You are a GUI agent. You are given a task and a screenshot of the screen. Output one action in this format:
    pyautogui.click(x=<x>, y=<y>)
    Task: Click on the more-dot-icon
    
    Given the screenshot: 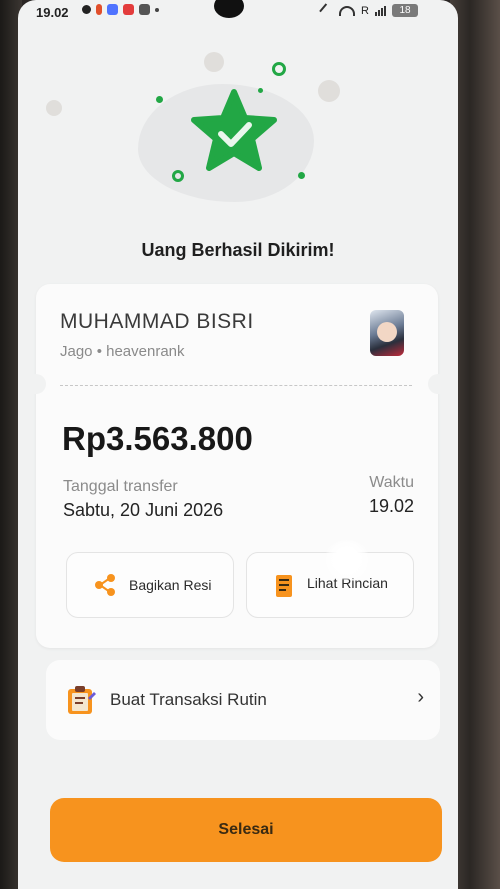 What is the action you would take?
    pyautogui.click(x=157, y=9)
    